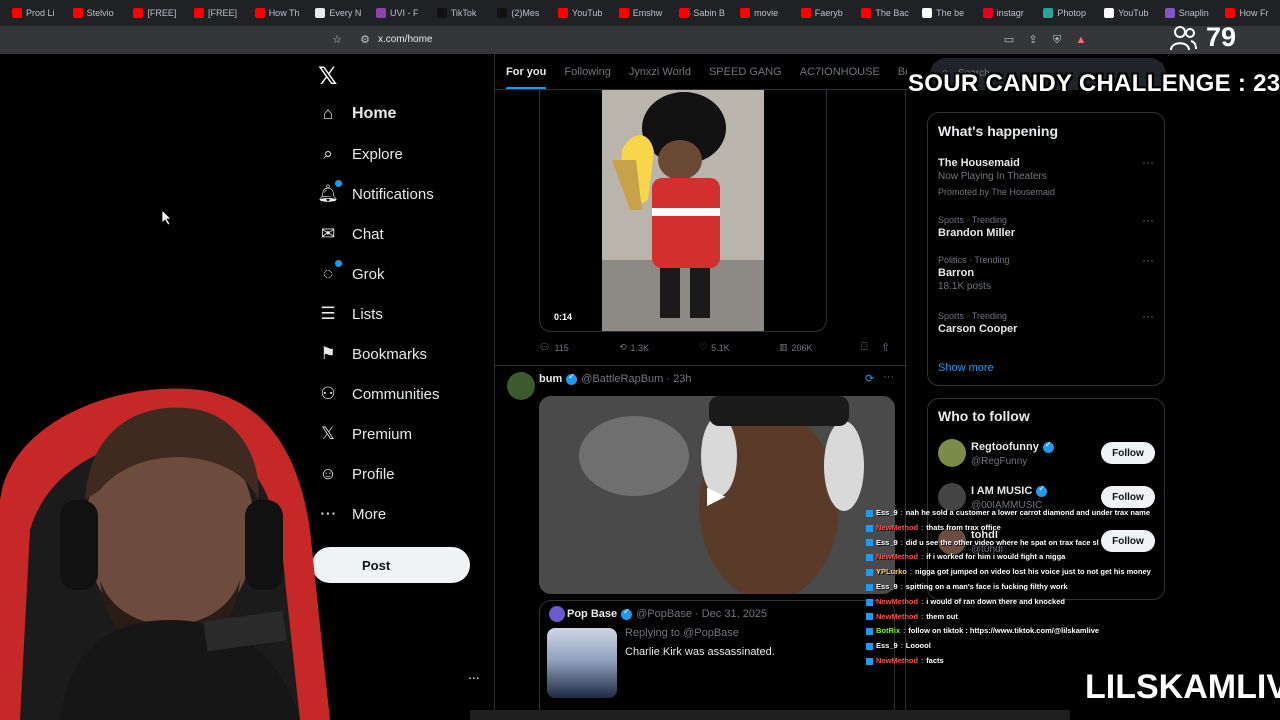  I want to click on quote-author-handle: @PopBase · Dec 31, 2025, so click(701, 614).